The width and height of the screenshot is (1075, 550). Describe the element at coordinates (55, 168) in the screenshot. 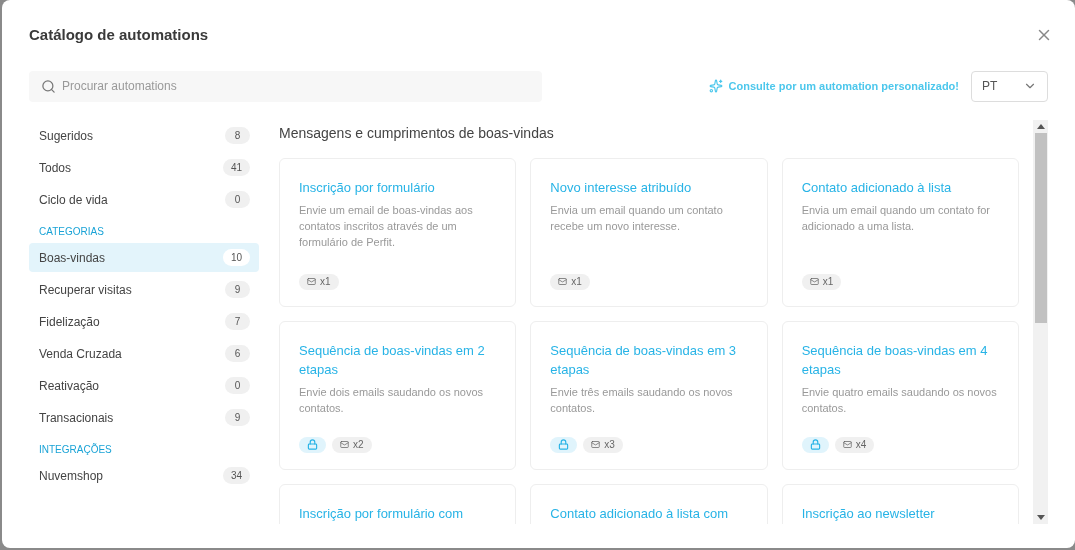

I see `sidebar-label: Todos` at that location.